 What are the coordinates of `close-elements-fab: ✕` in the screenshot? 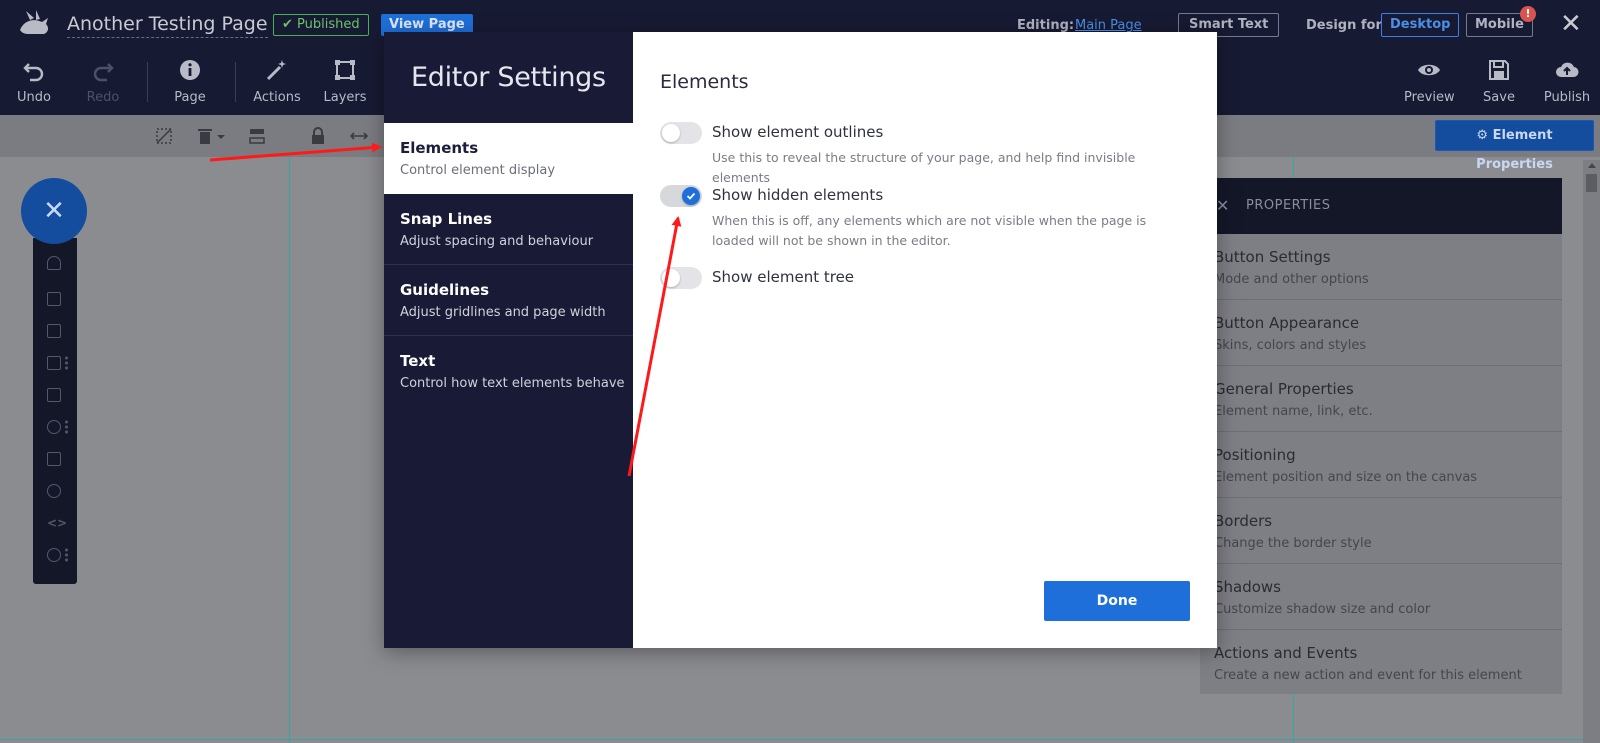 It's located at (54, 211).